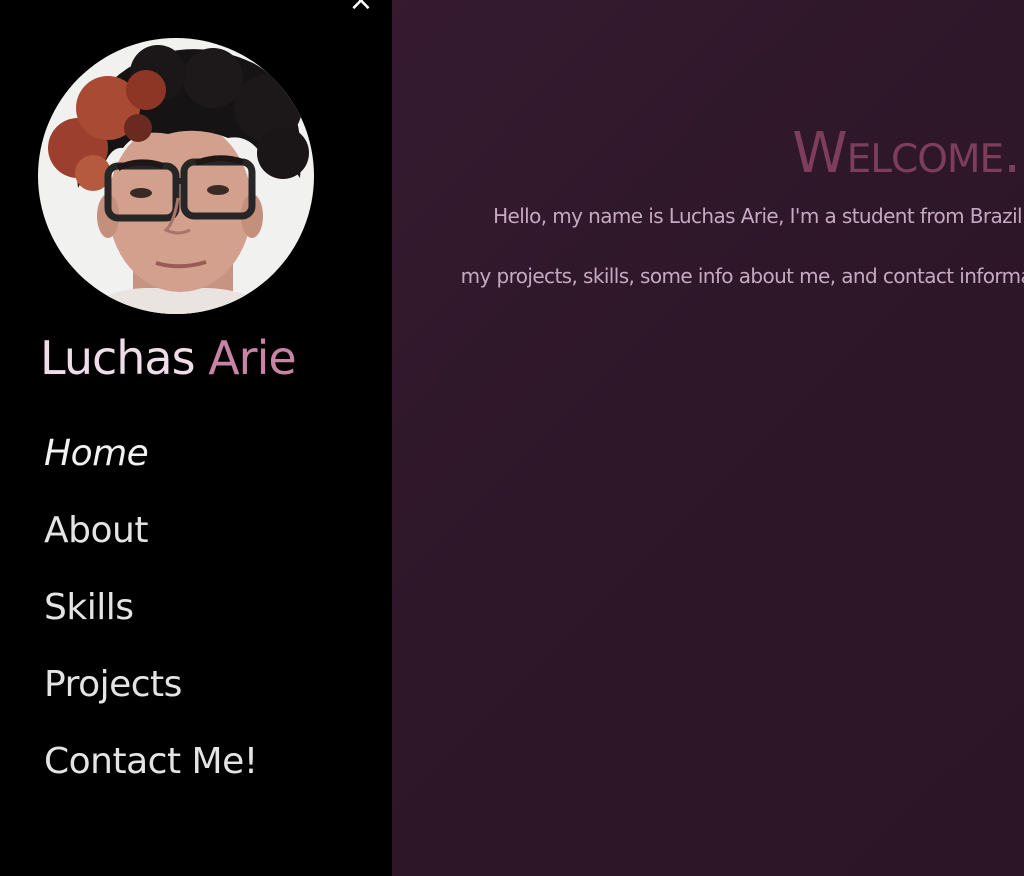 This screenshot has width=1024, height=876. What do you see at coordinates (361, 8) in the screenshot?
I see `close-icon: ×` at bounding box center [361, 8].